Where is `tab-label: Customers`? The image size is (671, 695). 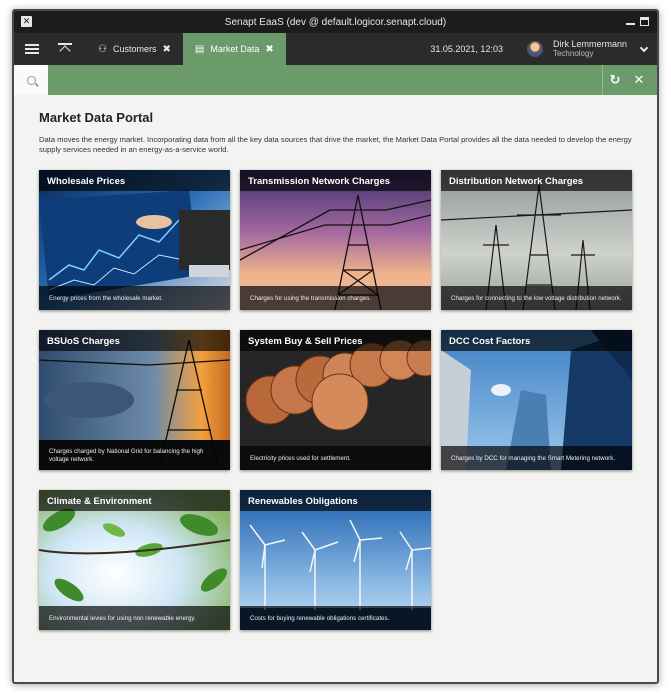
tab-label: Customers is located at coordinates (134, 49).